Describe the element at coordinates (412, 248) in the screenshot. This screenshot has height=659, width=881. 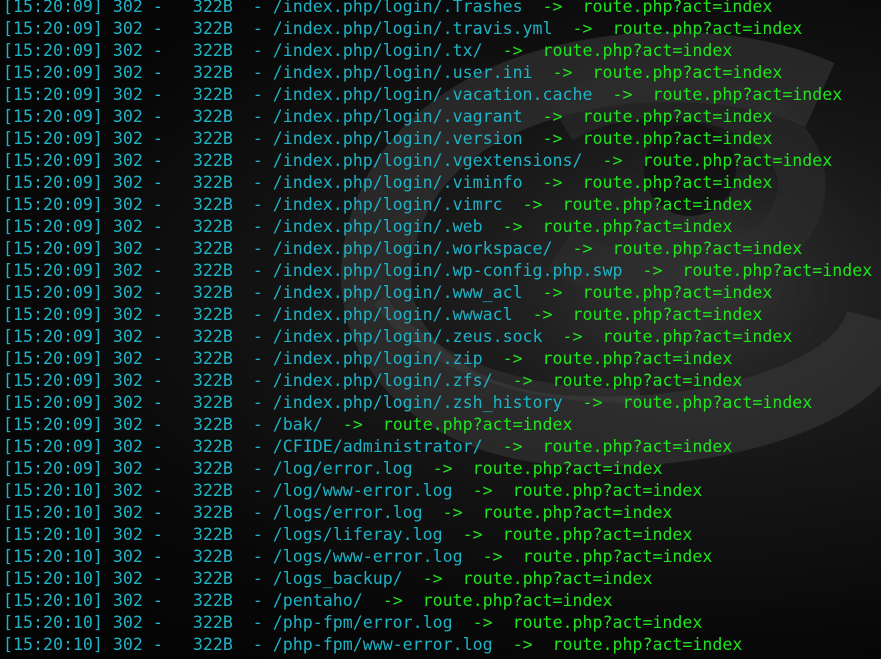
I see `log-request-path: /index.php/login/.workspace/` at that location.